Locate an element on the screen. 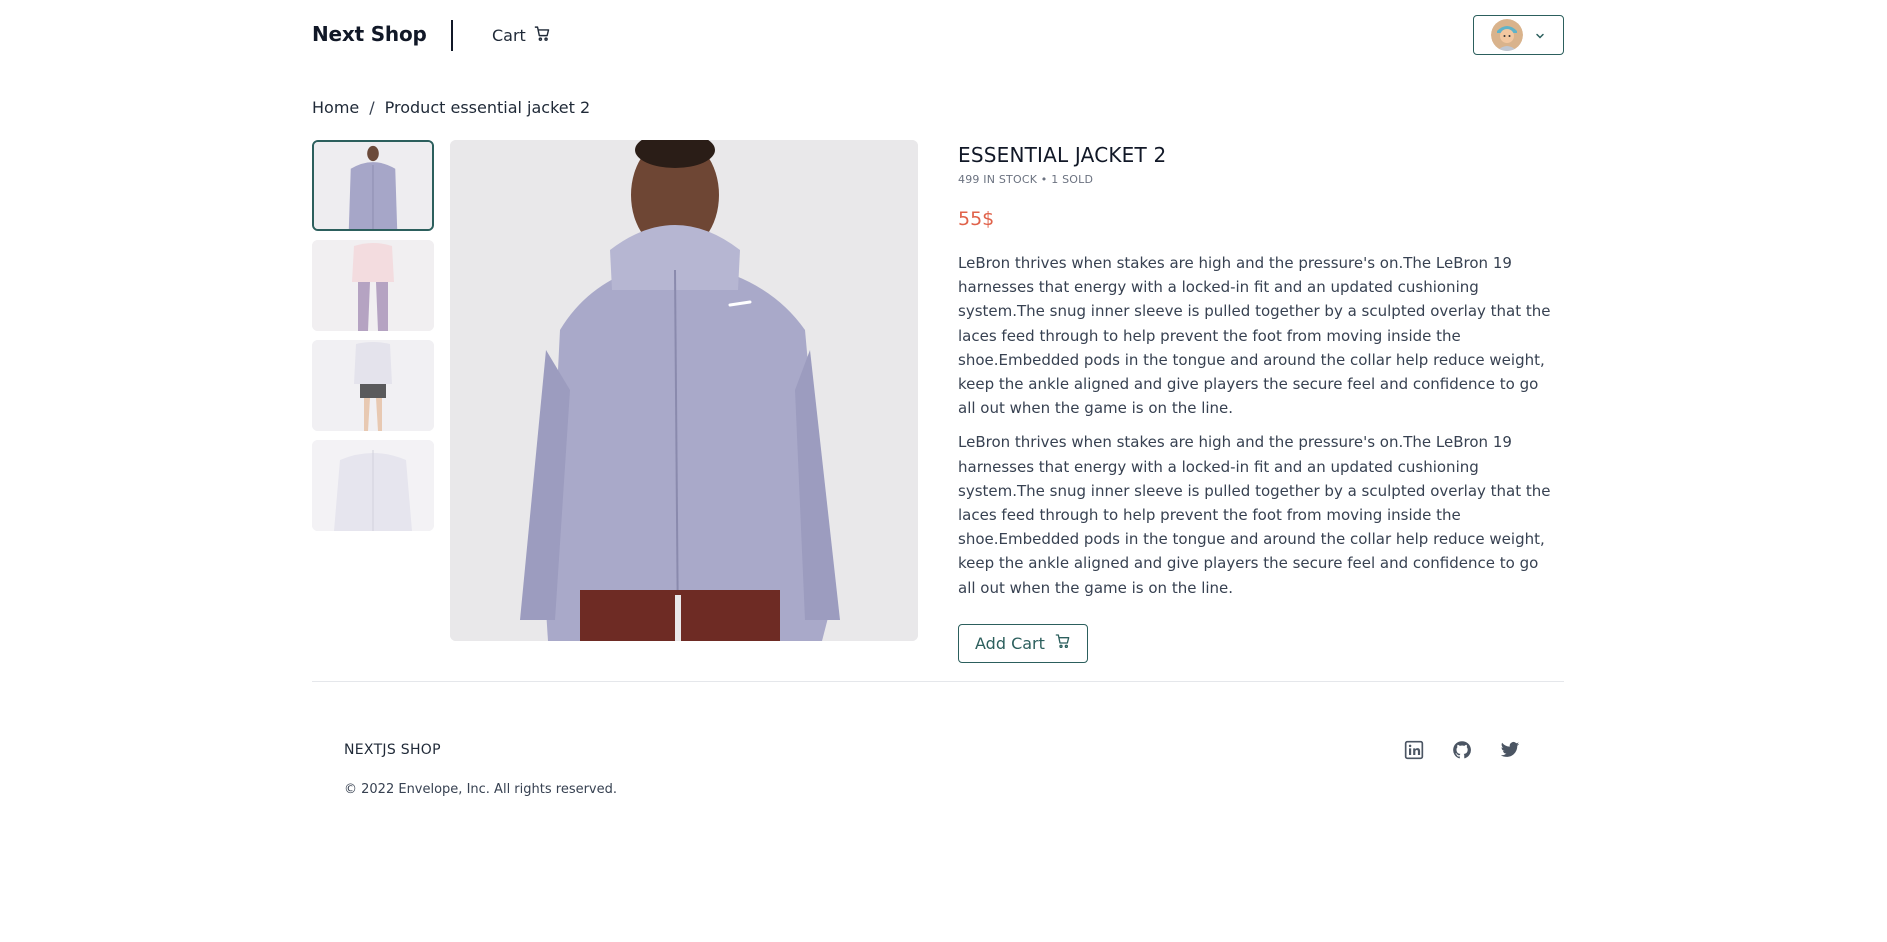 The image size is (1887, 942). brand-logo: Next Shop is located at coordinates (369, 34).